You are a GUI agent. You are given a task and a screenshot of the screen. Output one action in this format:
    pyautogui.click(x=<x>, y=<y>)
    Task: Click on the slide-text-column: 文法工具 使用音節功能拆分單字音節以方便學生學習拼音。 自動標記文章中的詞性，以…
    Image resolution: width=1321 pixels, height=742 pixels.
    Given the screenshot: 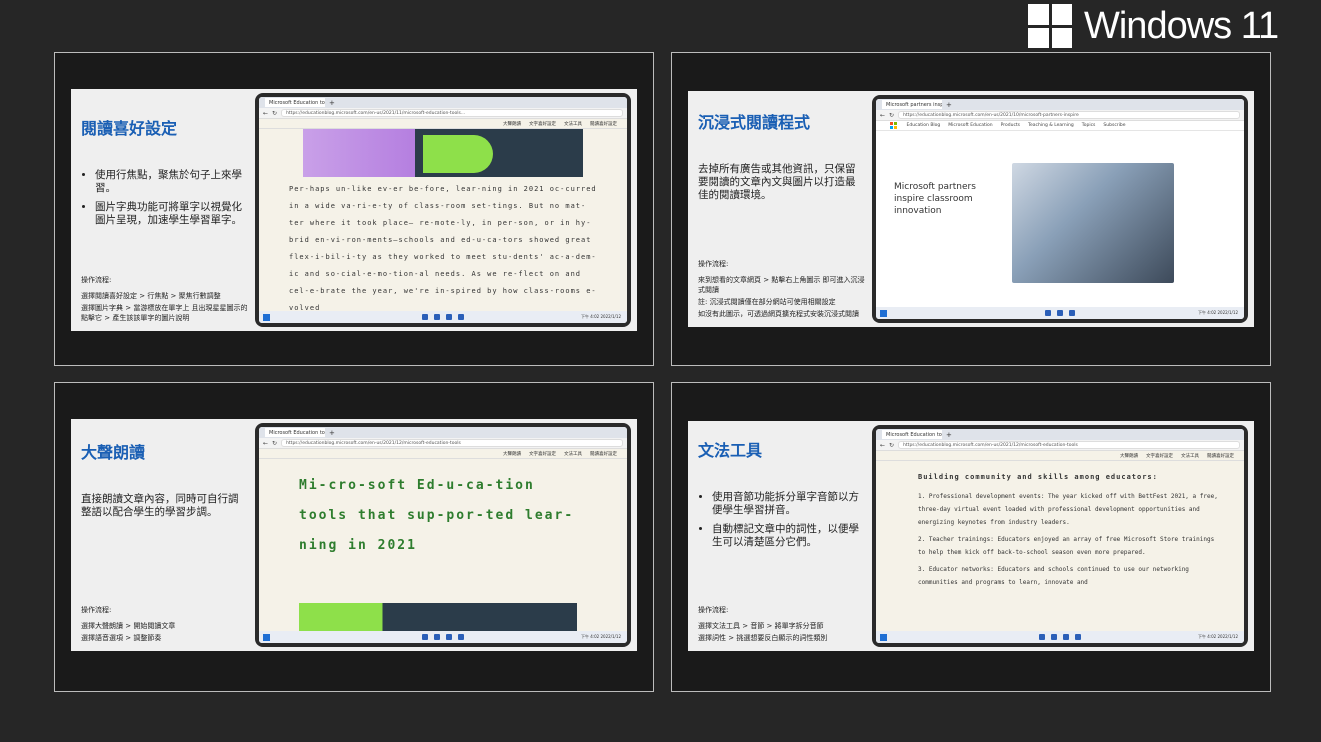 What is the action you would take?
    pyautogui.click(x=780, y=536)
    